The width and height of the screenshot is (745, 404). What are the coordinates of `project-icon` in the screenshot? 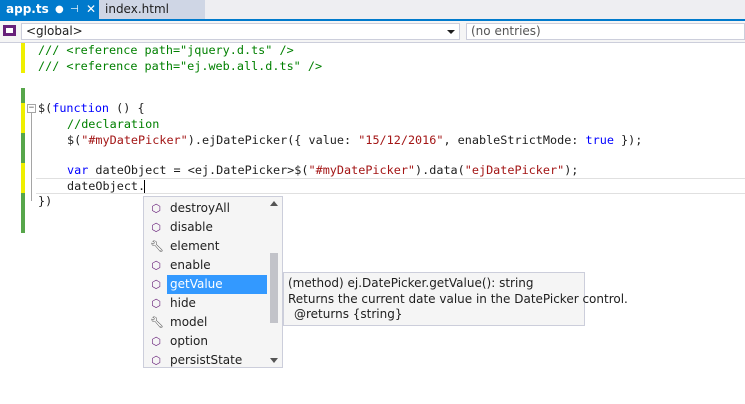 It's located at (9, 30).